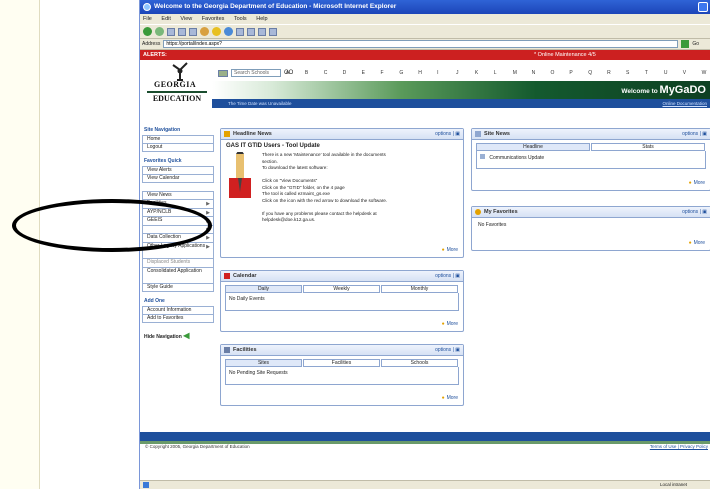  I want to click on add-group: Account Information Add to Favorites, so click(178, 315).